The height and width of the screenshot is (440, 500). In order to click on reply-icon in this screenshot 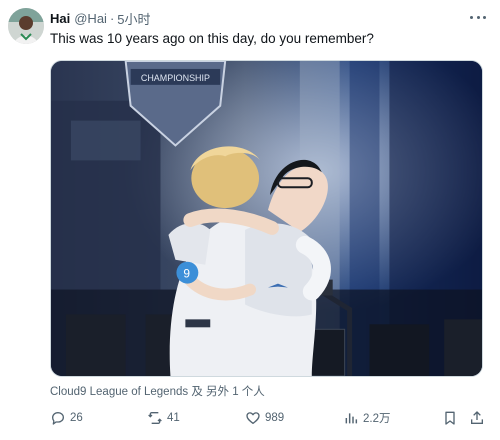, I will do `click(58, 418)`.